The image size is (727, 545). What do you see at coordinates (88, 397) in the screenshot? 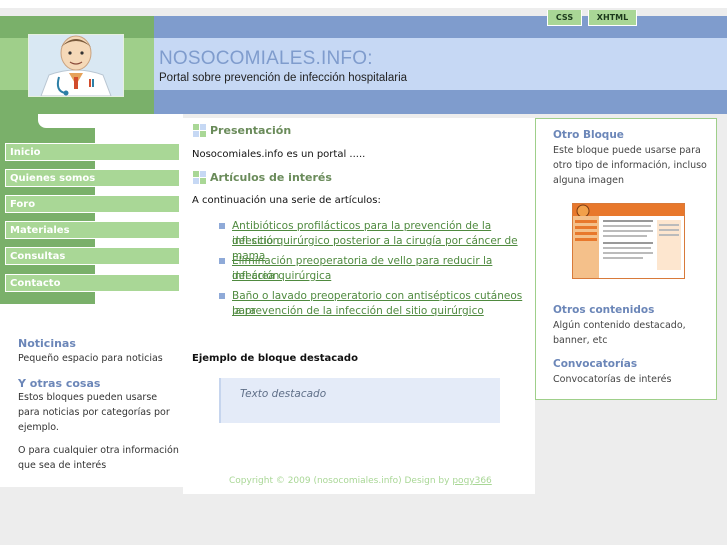
I see `otras-cosas-text: Estos bloques pueden usarse` at bounding box center [88, 397].